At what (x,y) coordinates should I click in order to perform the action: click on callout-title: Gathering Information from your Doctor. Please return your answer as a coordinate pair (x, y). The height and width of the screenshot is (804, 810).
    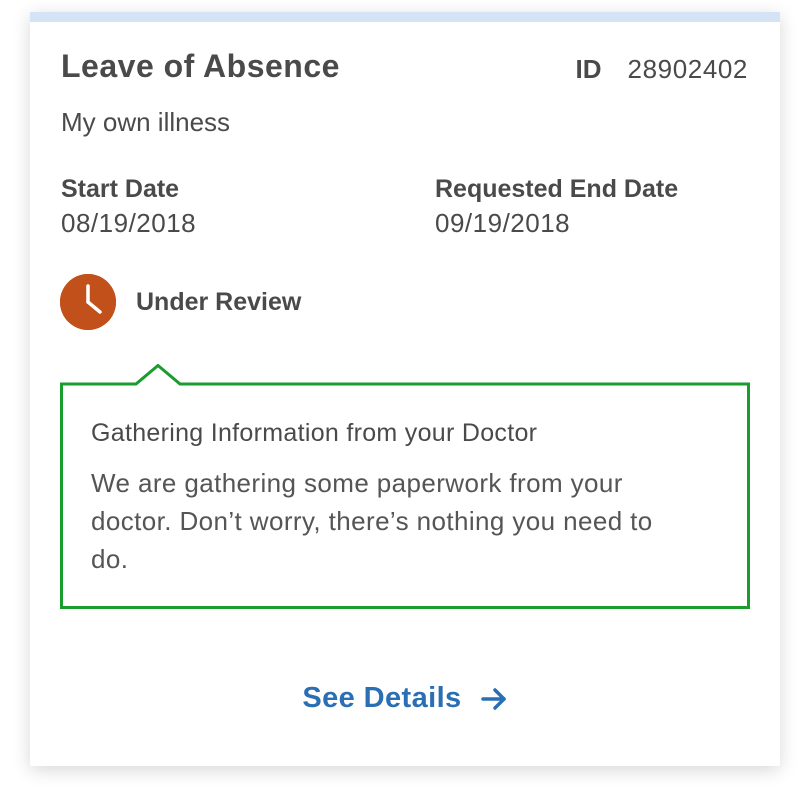
    Looking at the image, I should click on (314, 433).